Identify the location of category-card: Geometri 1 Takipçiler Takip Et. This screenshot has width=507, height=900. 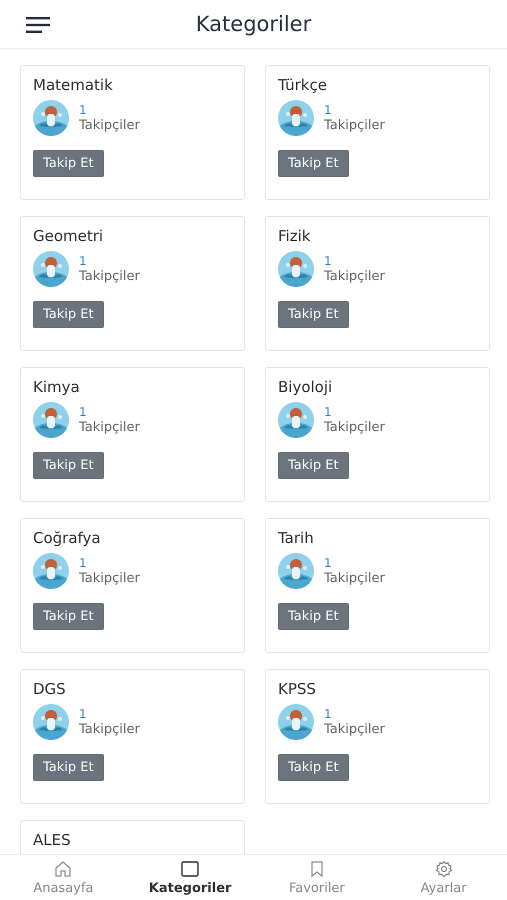
(132, 283).